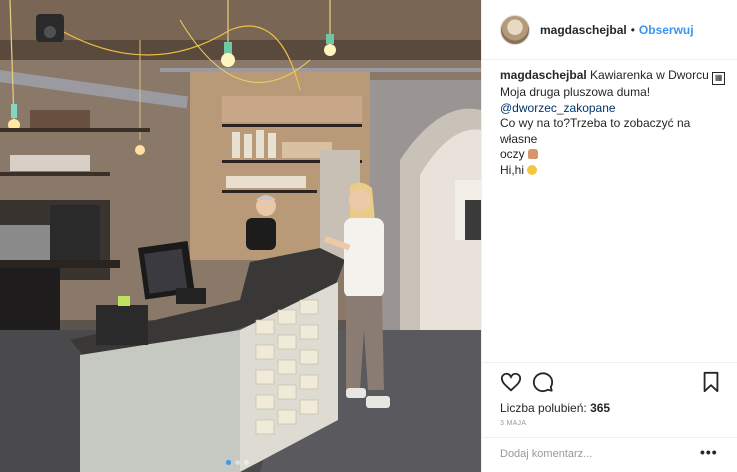  Describe the element at coordinates (543, 75) in the screenshot. I see `caption-username-link: magdaschejbal` at that location.